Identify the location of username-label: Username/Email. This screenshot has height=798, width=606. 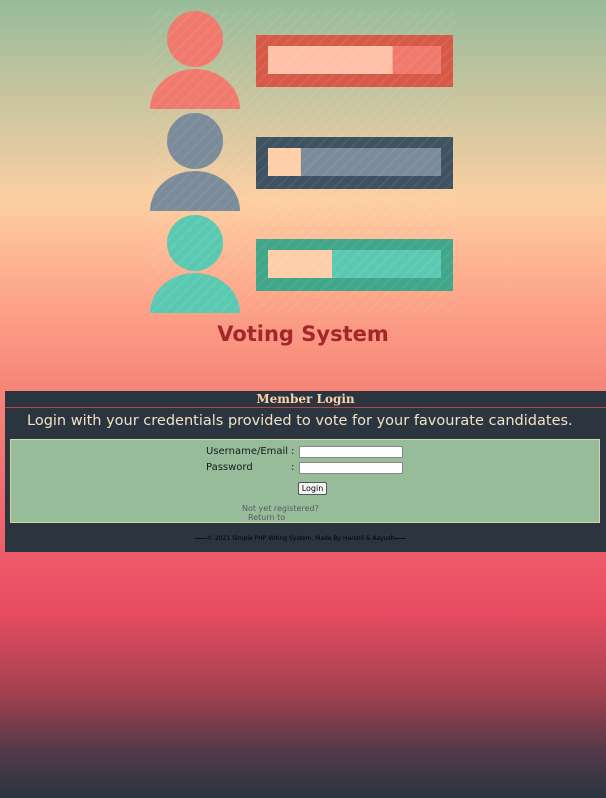
(247, 451).